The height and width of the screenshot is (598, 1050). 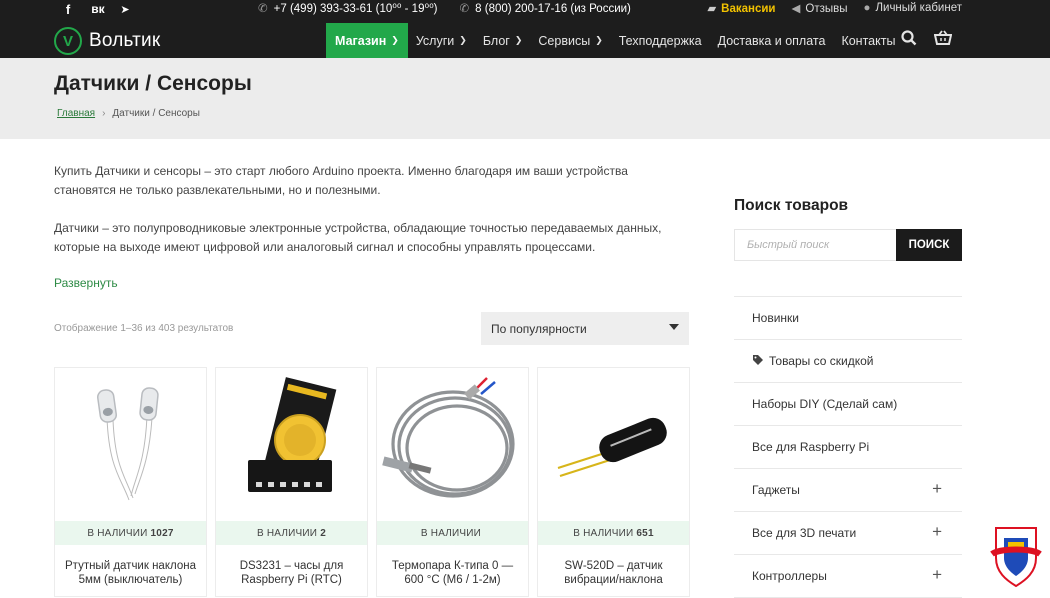 What do you see at coordinates (348, 8) in the screenshot?
I see `phone-moscow: ✆ +7 (499) 393-33-61 (10⁰⁰ - 19⁰⁰)` at bounding box center [348, 8].